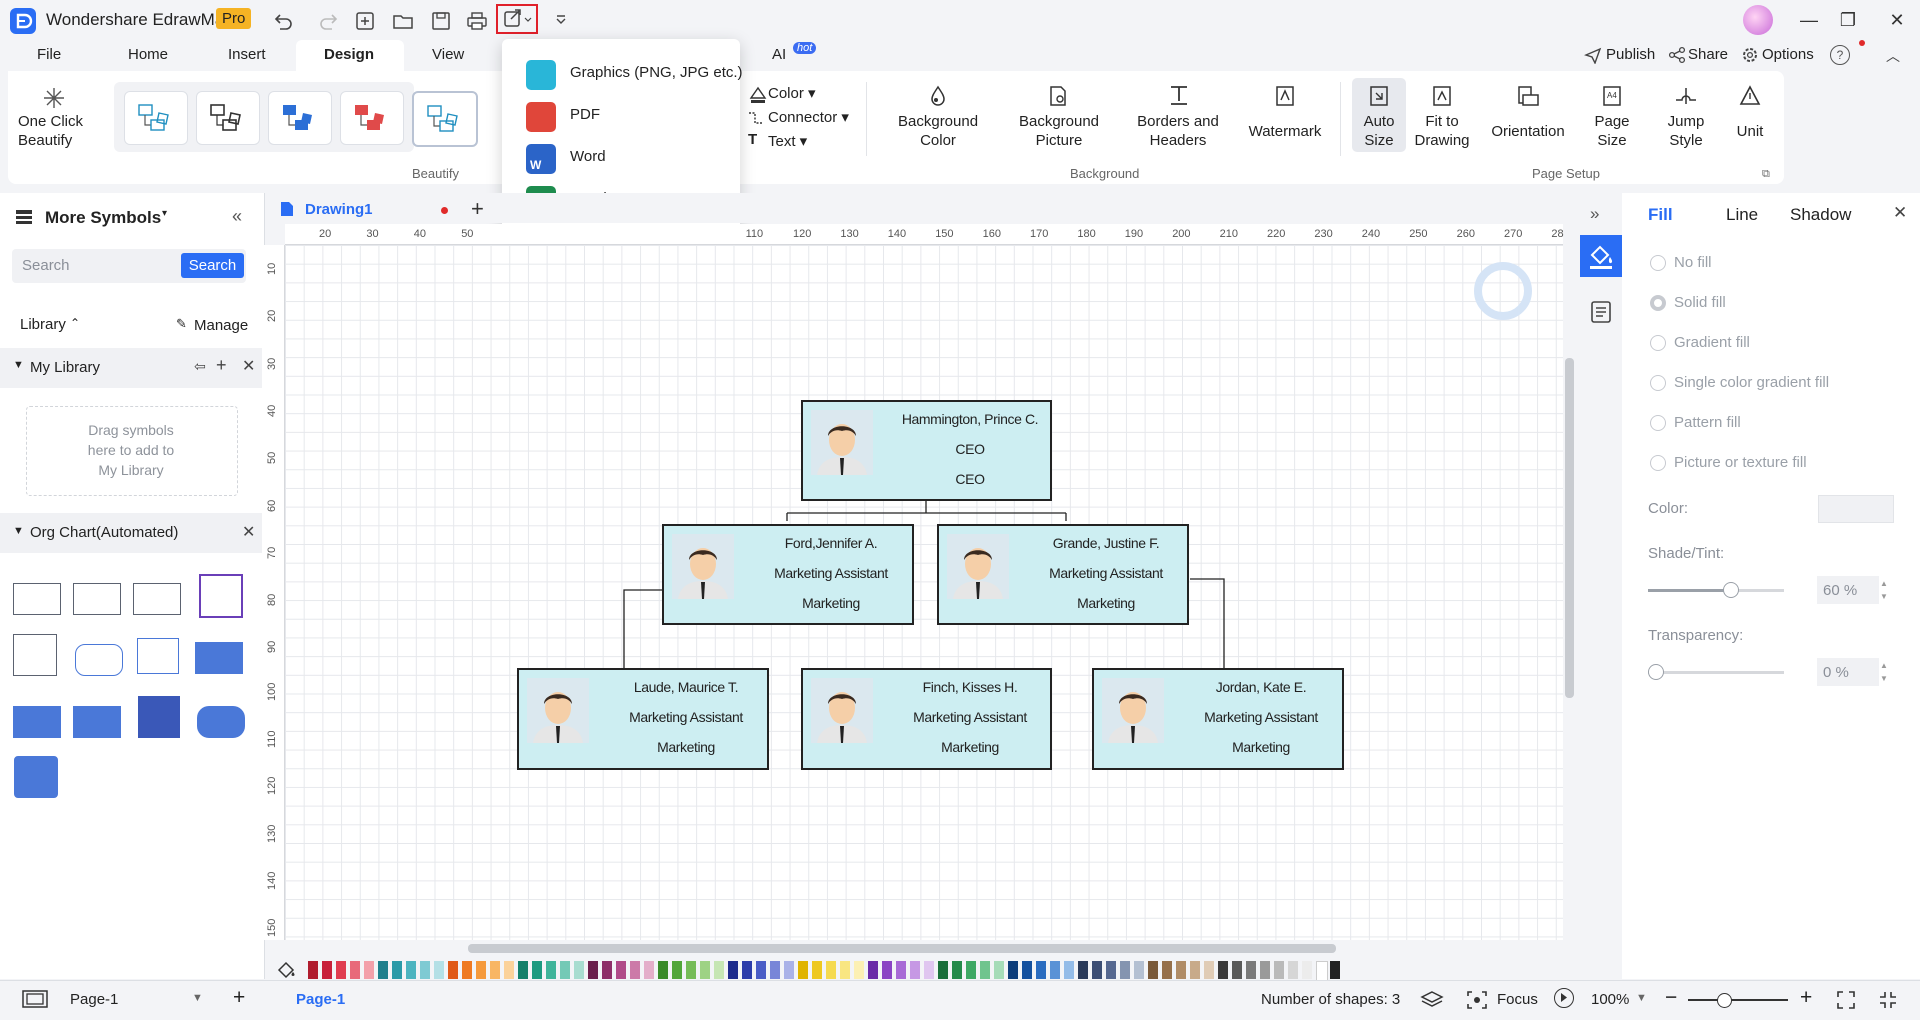 Image resolution: width=1920 pixels, height=1020 pixels. What do you see at coordinates (164, 213) in the screenshot?
I see `more-symbols-dropdown-icon: ▾` at bounding box center [164, 213].